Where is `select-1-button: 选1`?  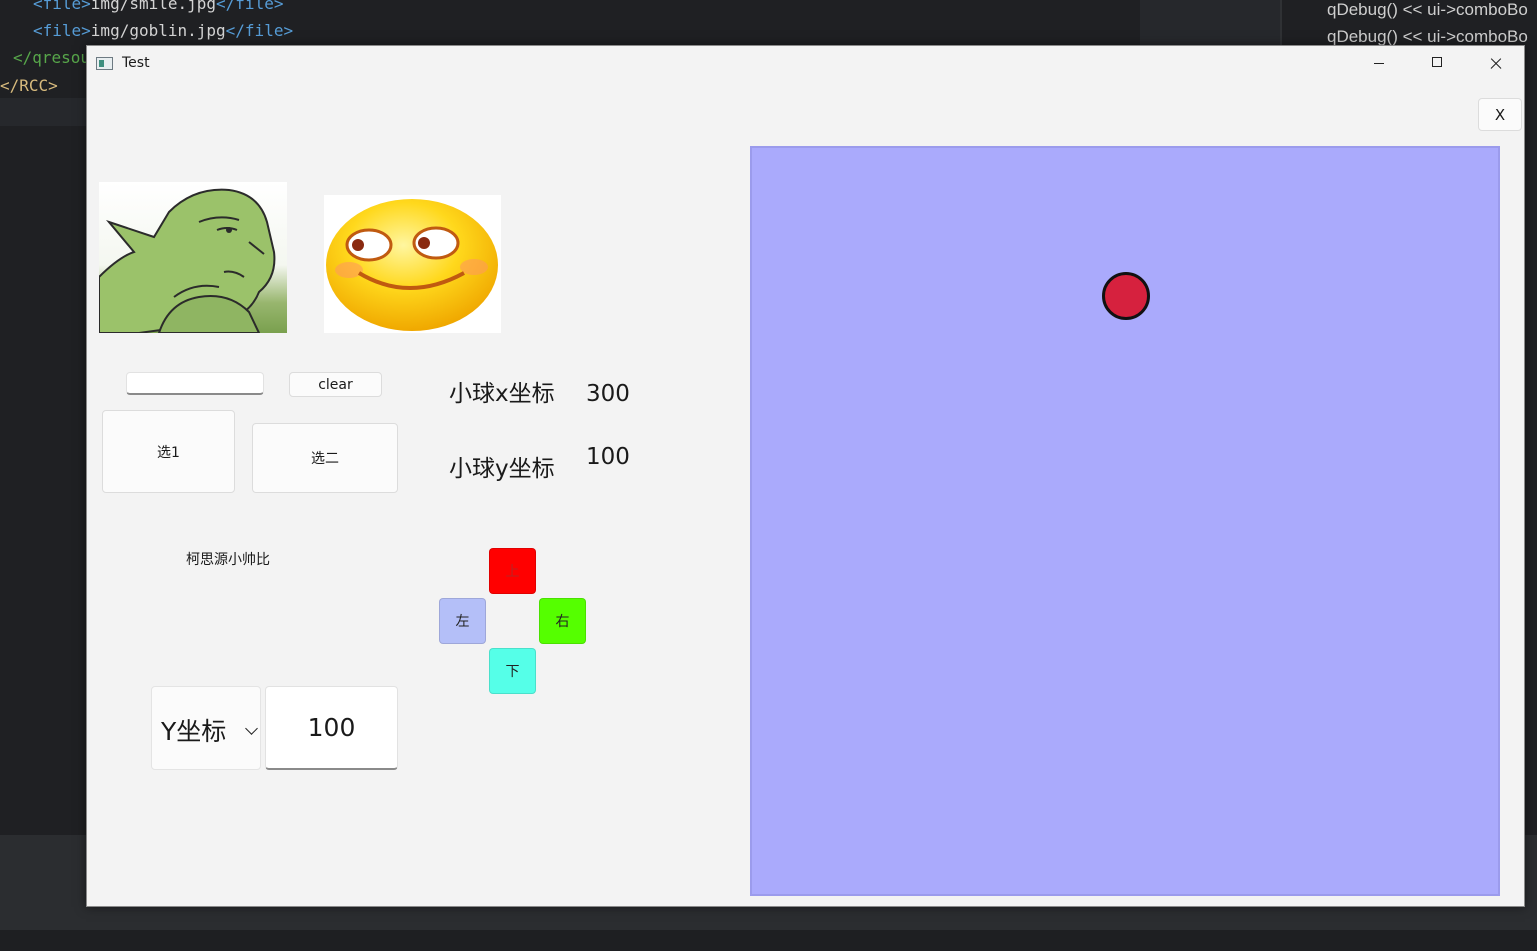
select-1-button: 选1 is located at coordinates (168, 451).